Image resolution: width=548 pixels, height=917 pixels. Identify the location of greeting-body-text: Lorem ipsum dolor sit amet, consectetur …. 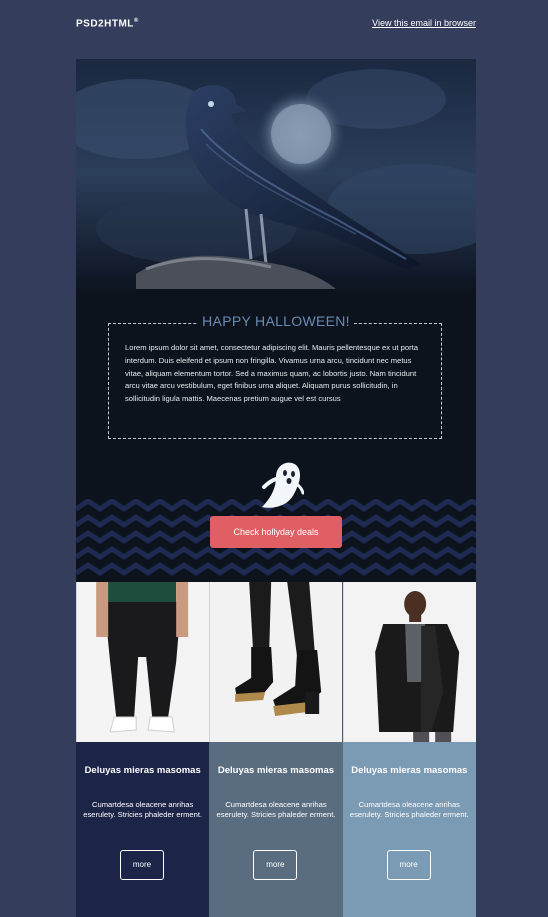
(271, 373).